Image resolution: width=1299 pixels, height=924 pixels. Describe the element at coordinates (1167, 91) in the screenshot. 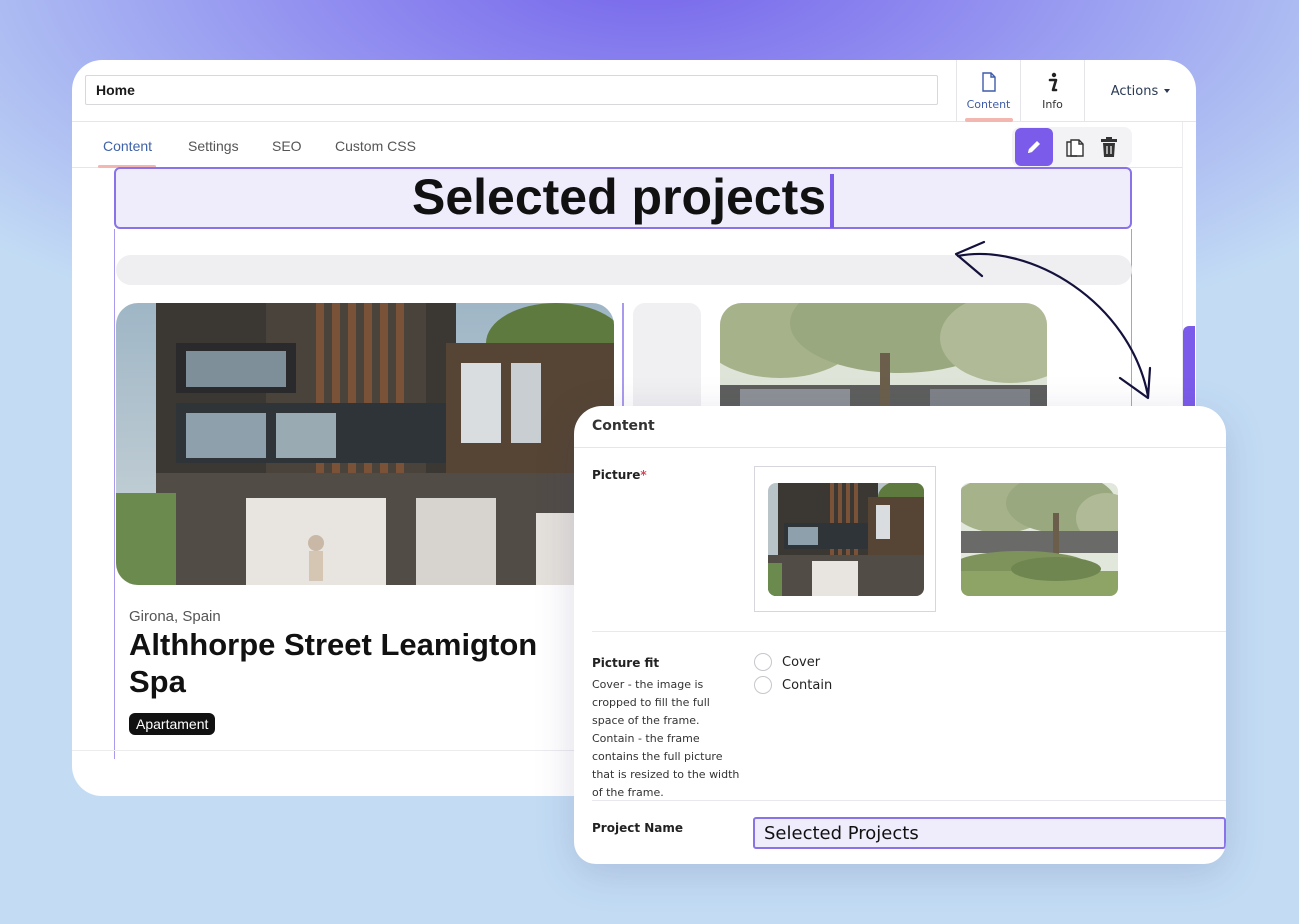

I see `caret-down-icon` at that location.